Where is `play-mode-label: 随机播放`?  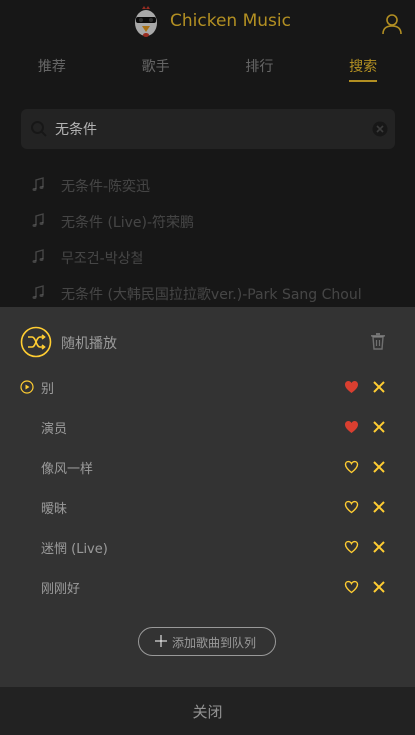
play-mode-label: 随机播放 is located at coordinates (89, 344).